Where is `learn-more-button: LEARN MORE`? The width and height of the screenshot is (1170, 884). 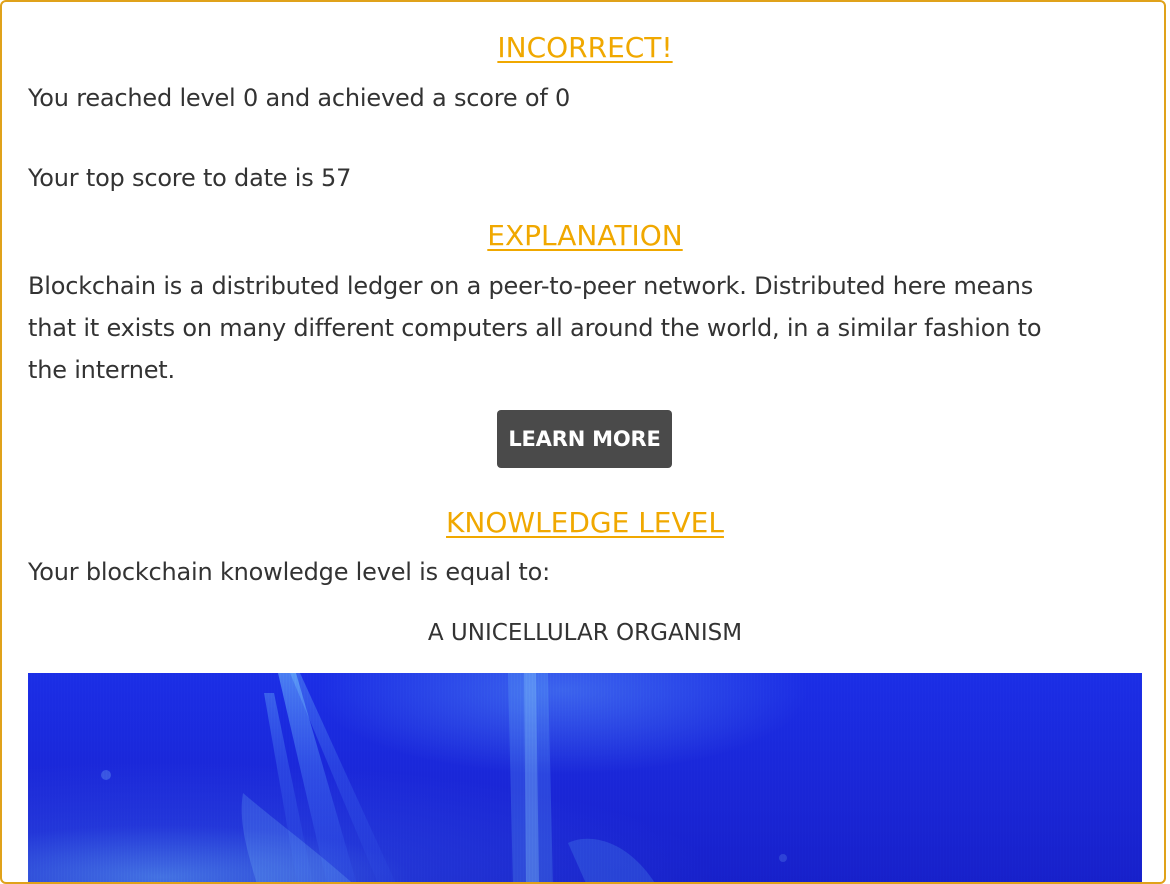 learn-more-button: LEARN MORE is located at coordinates (584, 439).